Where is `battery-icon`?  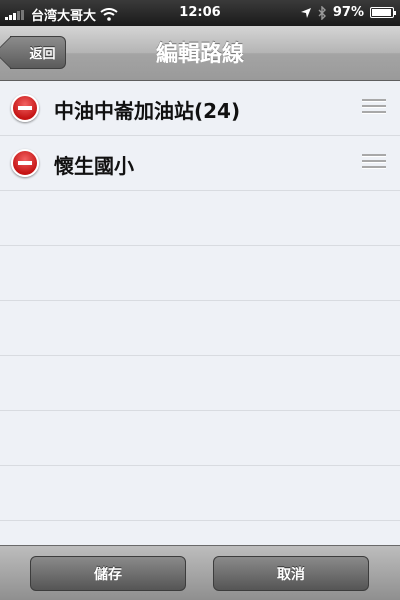
battery-icon is located at coordinates (383, 12).